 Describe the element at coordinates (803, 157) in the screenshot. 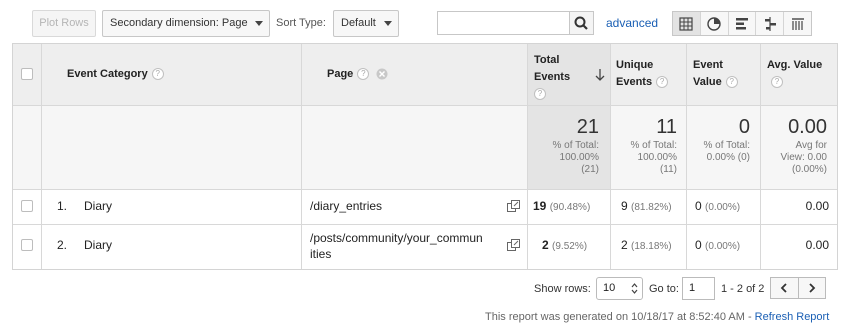

I see `avg-value-total-sub: Avg for View: 0.00 (0.00%)` at that location.